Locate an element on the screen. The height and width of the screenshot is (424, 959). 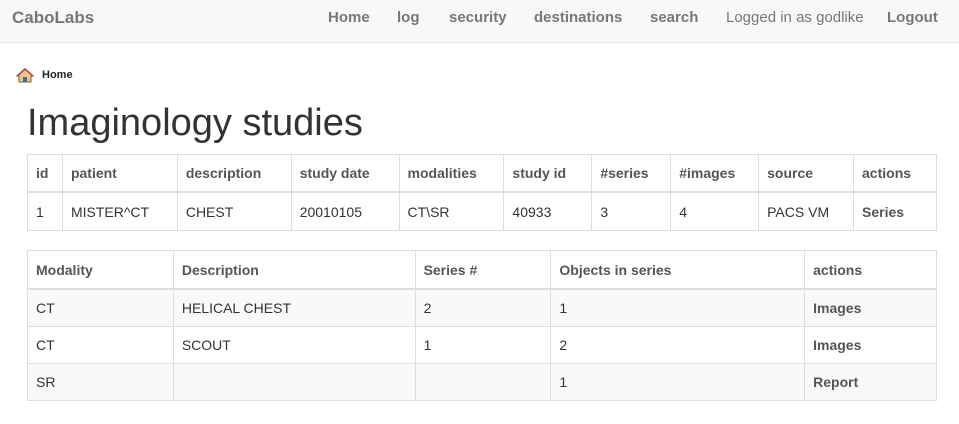
page-title: Imaginology studies is located at coordinates (195, 123).